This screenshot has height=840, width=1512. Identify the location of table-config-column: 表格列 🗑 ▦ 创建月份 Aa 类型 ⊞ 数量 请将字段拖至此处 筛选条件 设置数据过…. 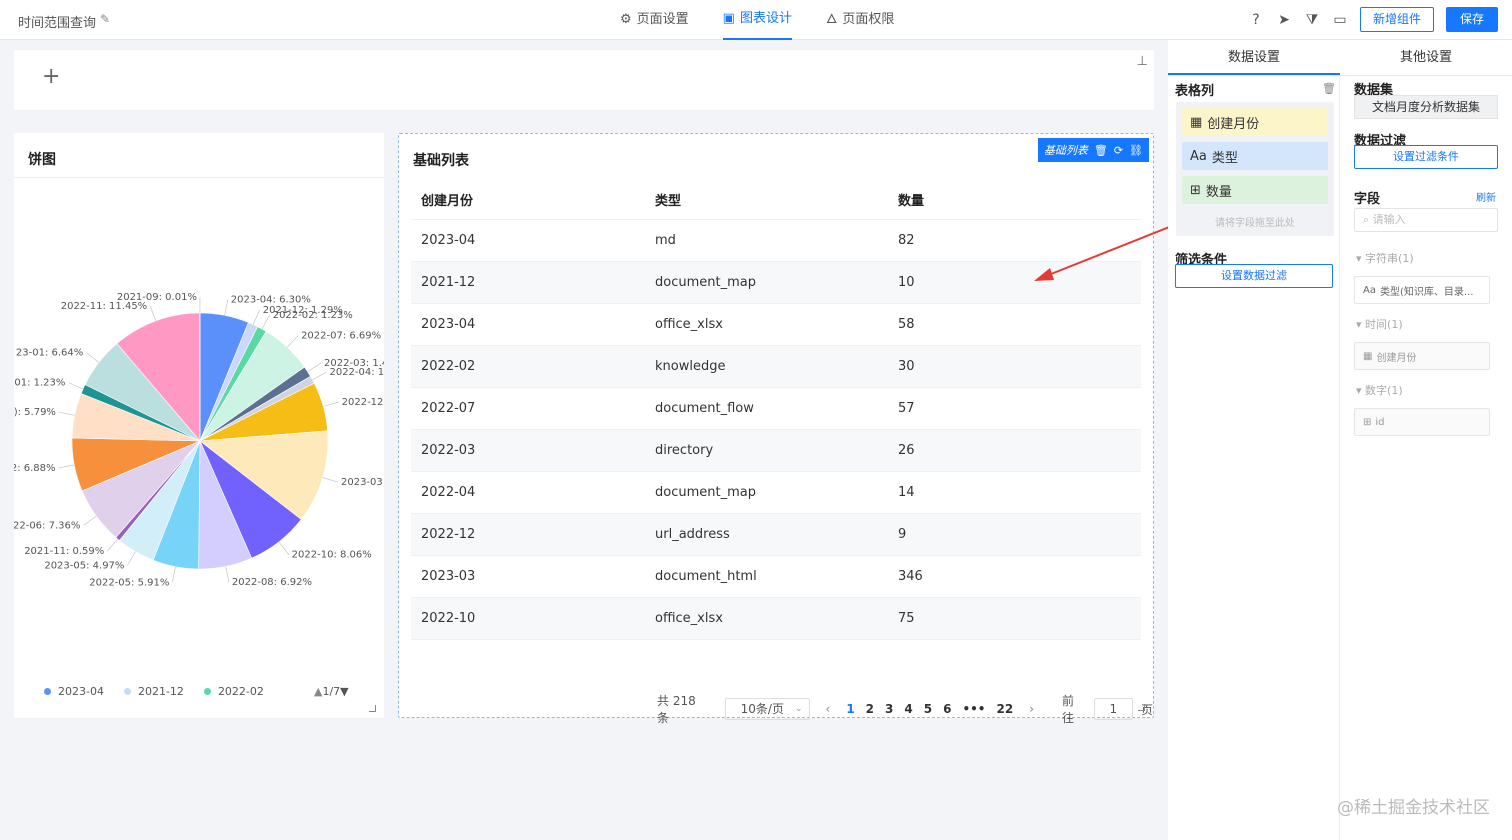
(1254, 458).